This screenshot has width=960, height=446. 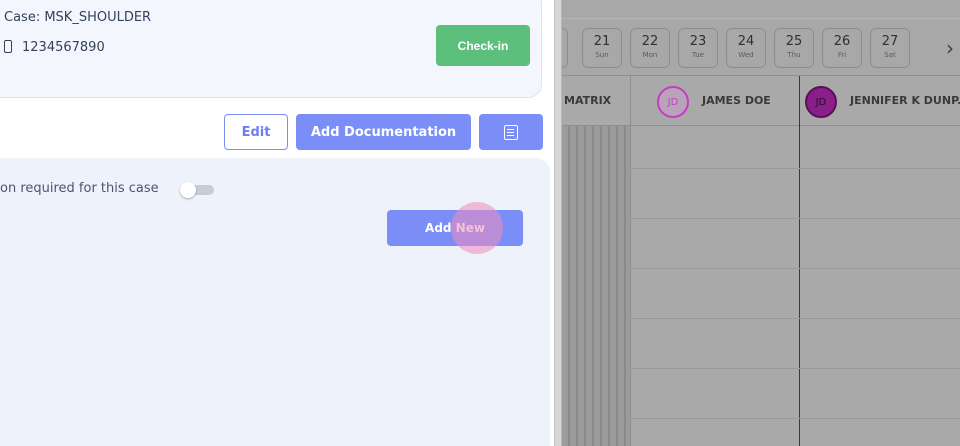 What do you see at coordinates (383, 132) in the screenshot?
I see `add-documentation-button: Add Documentation` at bounding box center [383, 132].